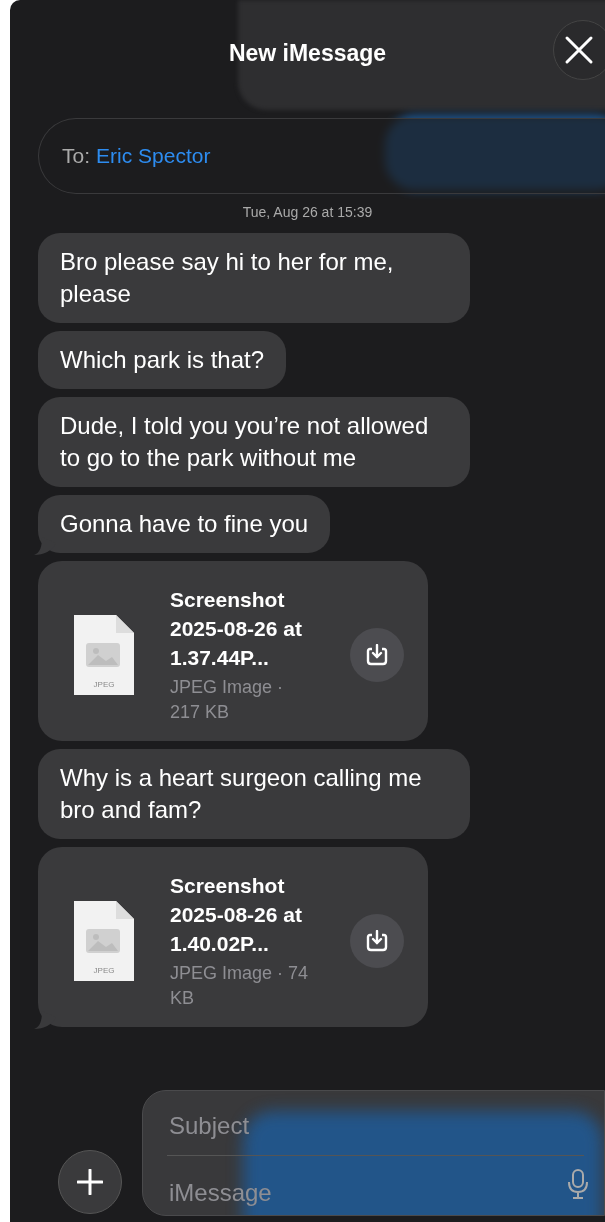 The image size is (605, 1222). I want to click on message-bubble: Why is a heart surgeon calling me bro and fam?, so click(254, 794).